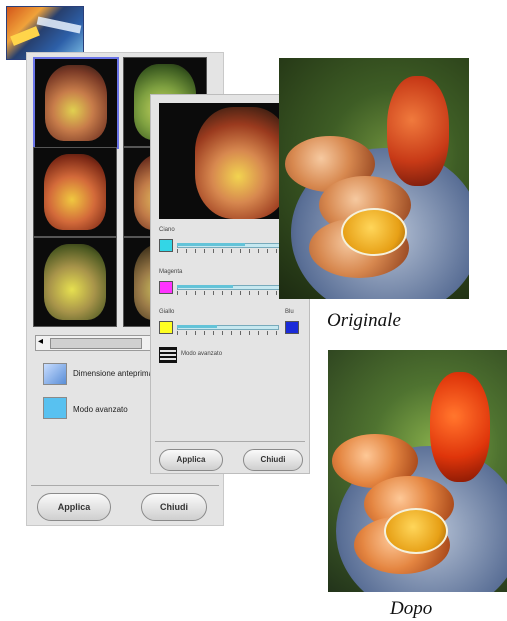 This screenshot has height=621, width=507. I want to click on cyan-swatch, so click(166, 245).